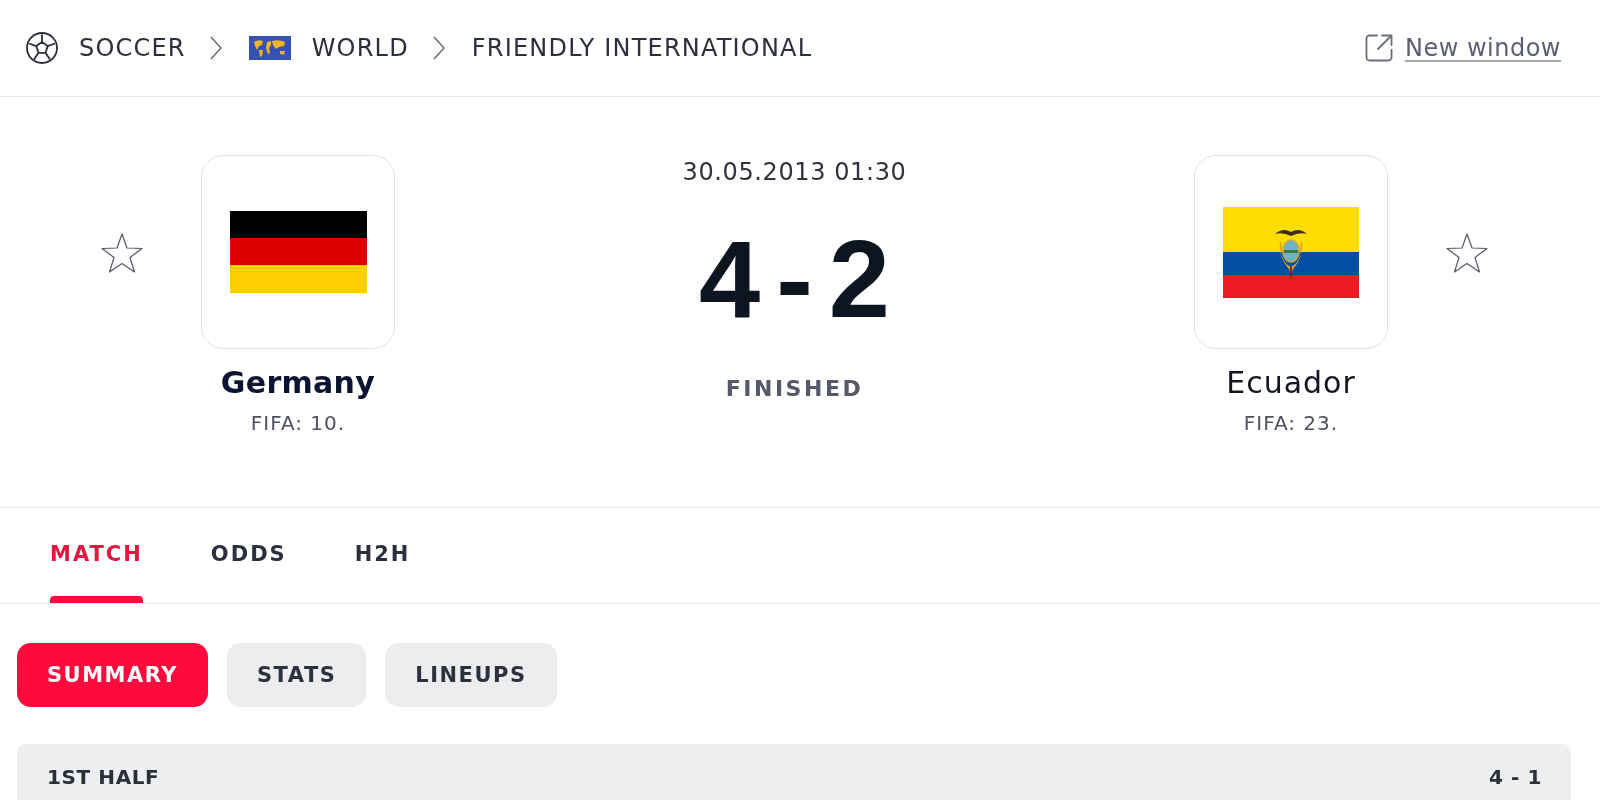 This screenshot has width=1600, height=800. Describe the element at coordinates (328, 48) in the screenshot. I see `breadcrumb-link: WORLD` at that location.